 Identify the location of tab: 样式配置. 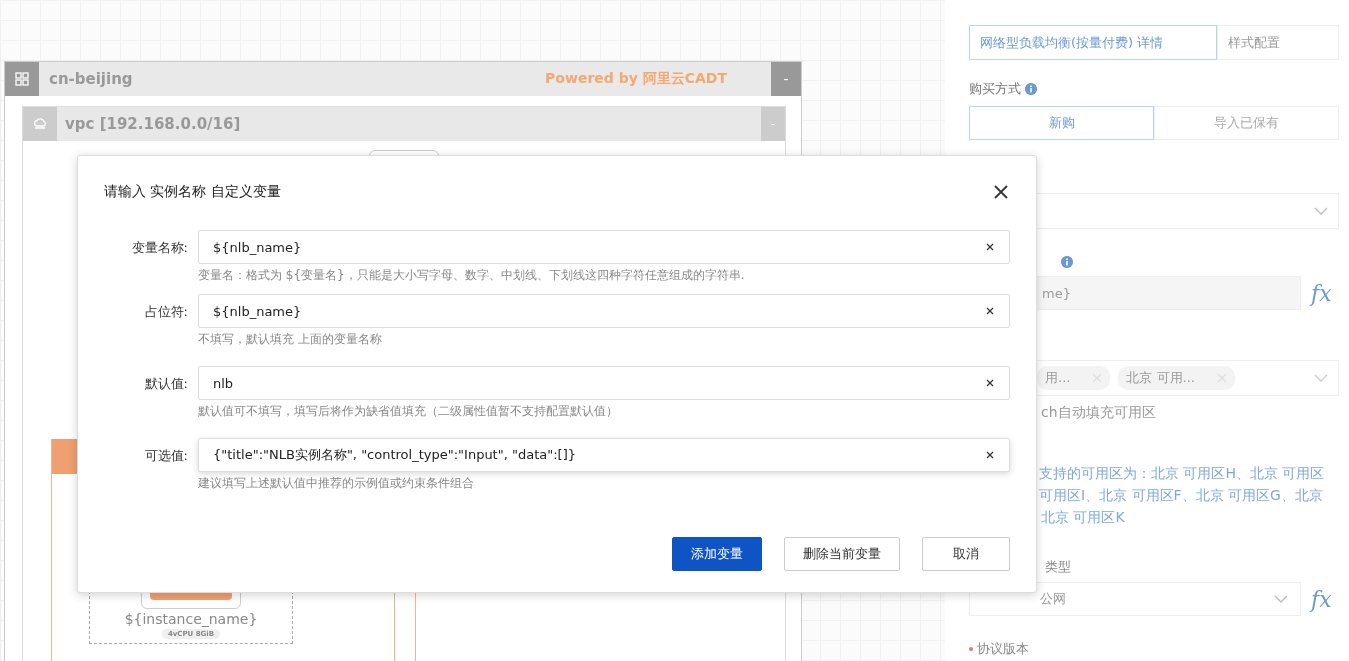
(1278, 42).